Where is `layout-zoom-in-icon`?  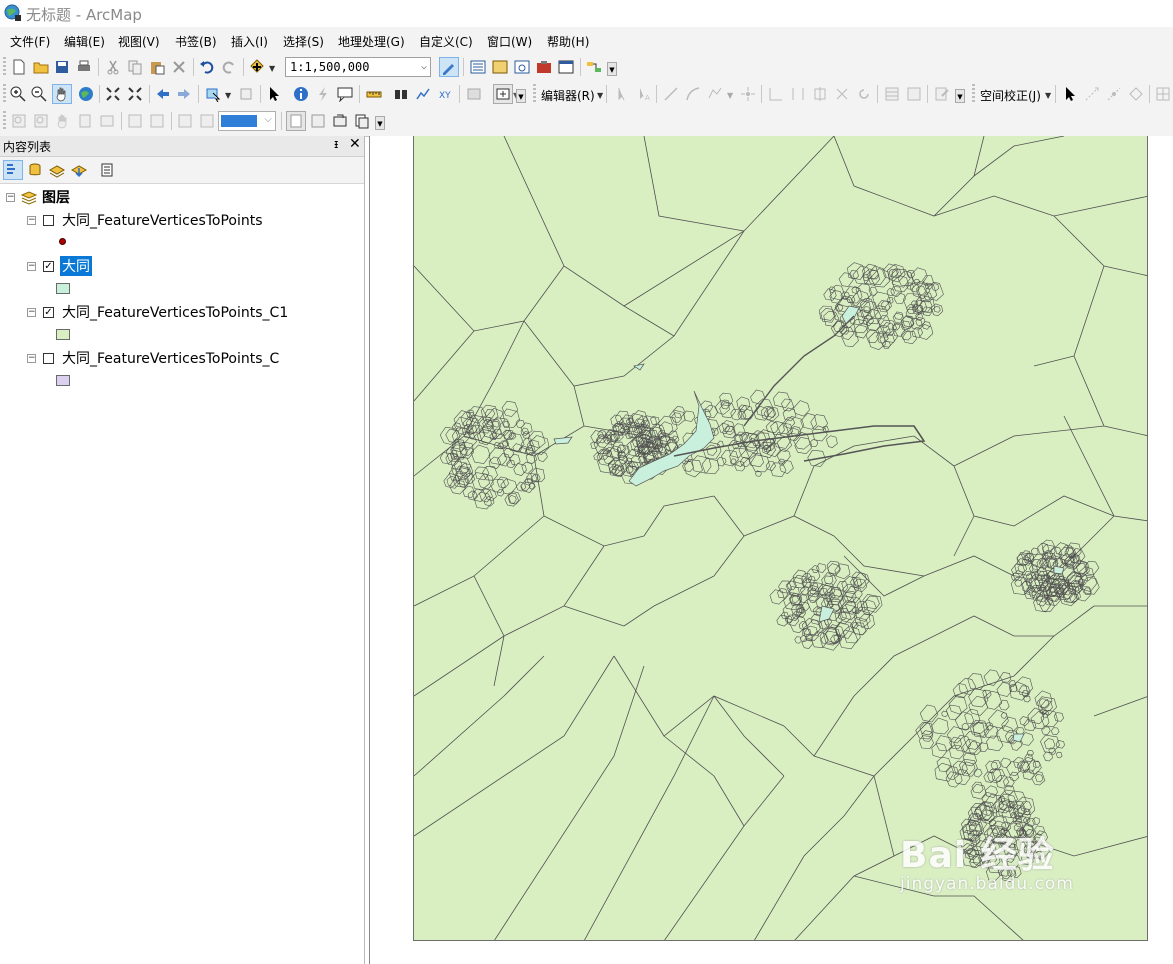
layout-zoom-in-icon is located at coordinates (19, 121).